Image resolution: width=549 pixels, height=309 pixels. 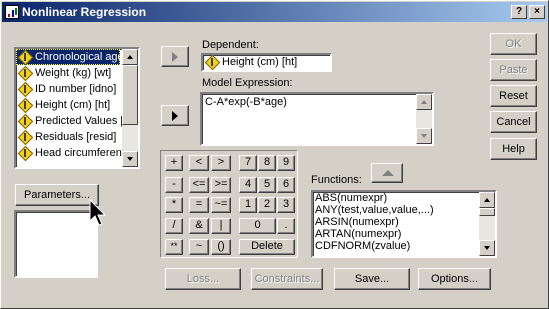 I want to click on key-equal: =, so click(x=199, y=205).